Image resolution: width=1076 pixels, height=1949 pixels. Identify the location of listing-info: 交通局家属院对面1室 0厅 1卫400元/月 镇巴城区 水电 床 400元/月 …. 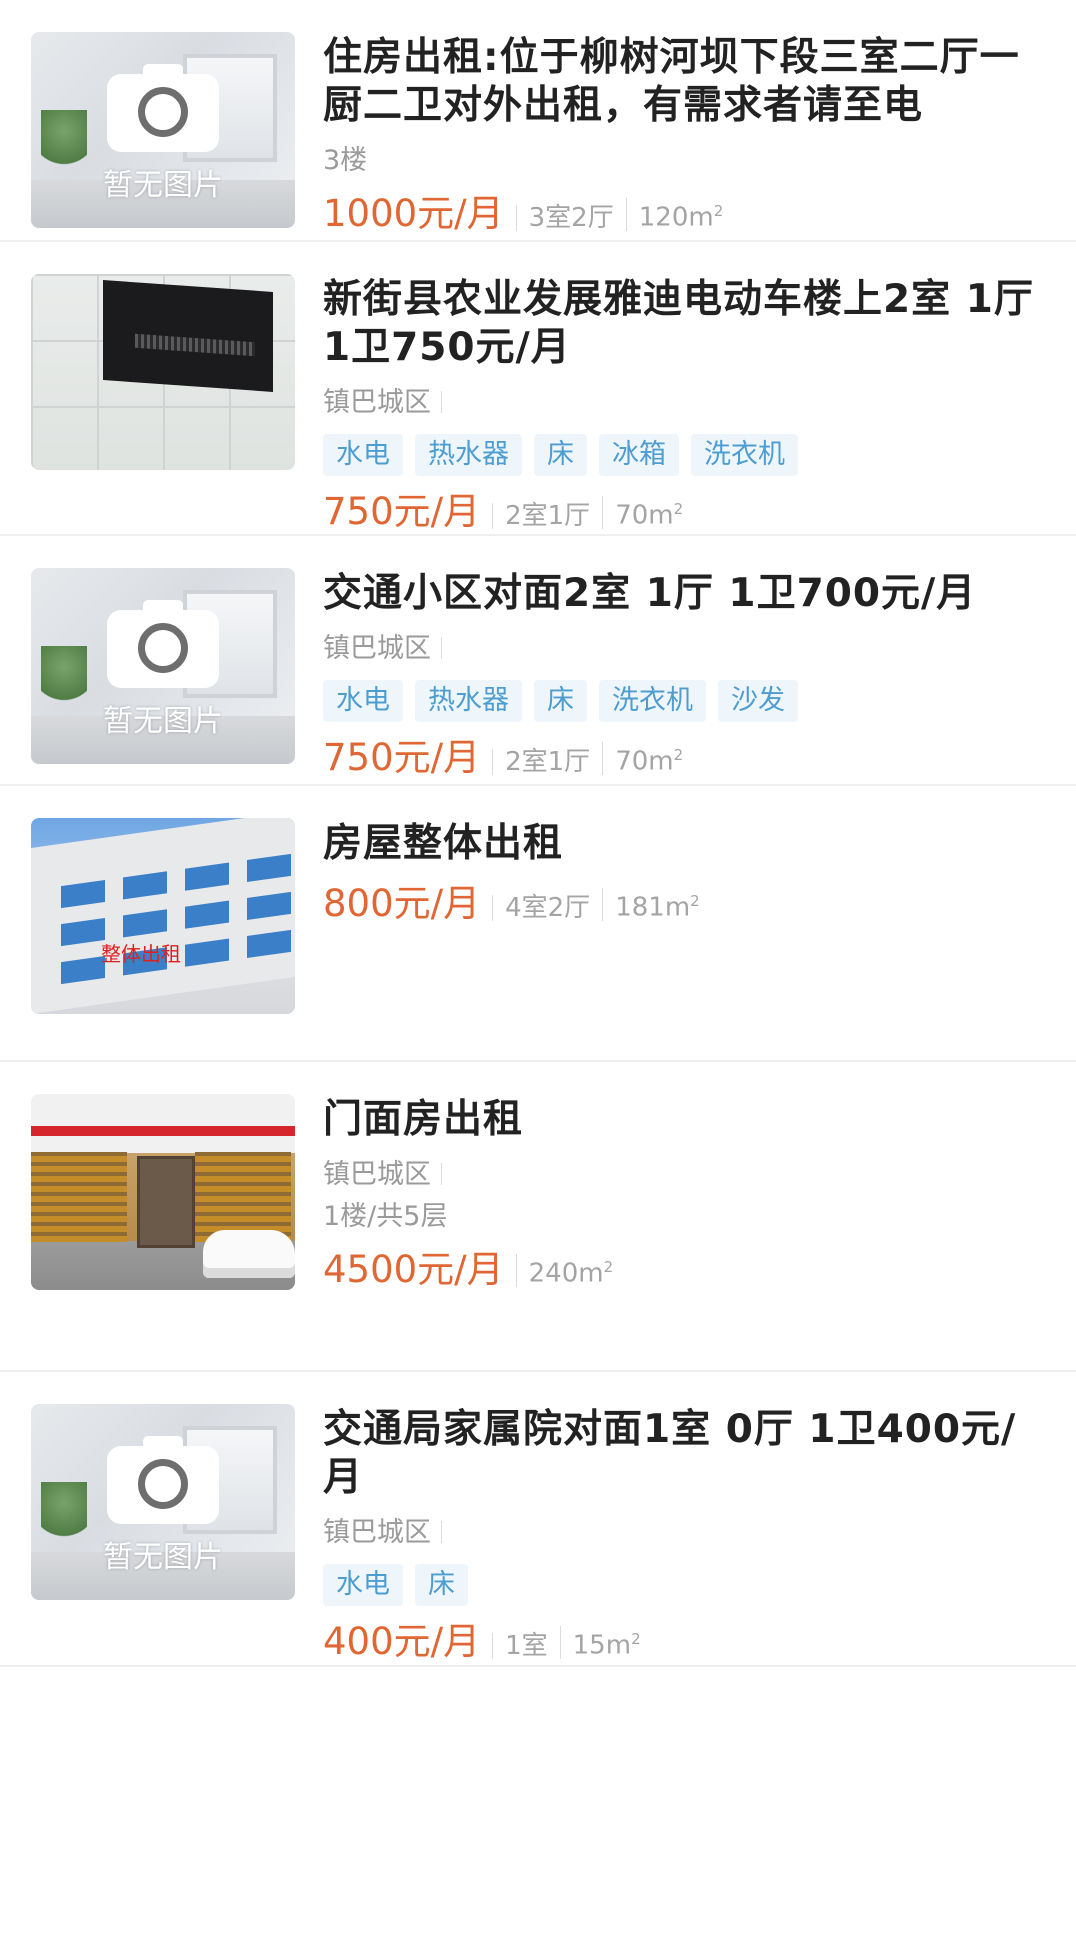
(667, 1533).